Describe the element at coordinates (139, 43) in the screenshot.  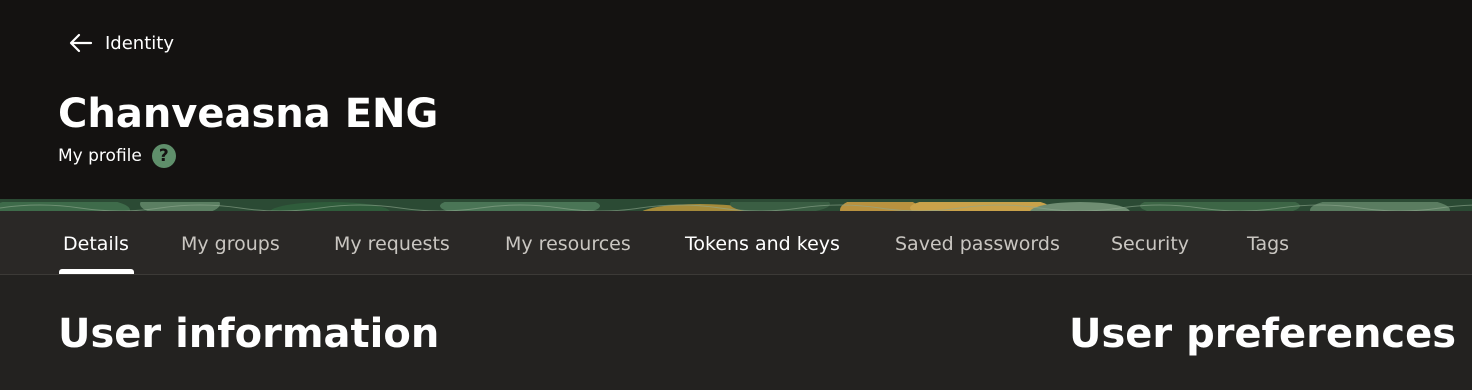
I see `back-link-label: Identity` at that location.